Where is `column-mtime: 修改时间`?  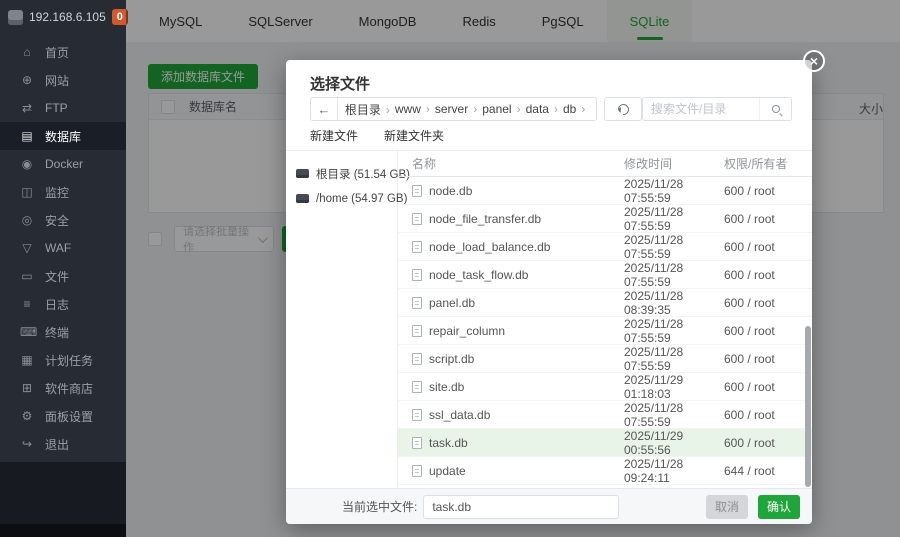
column-mtime: 修改时间 is located at coordinates (648, 164).